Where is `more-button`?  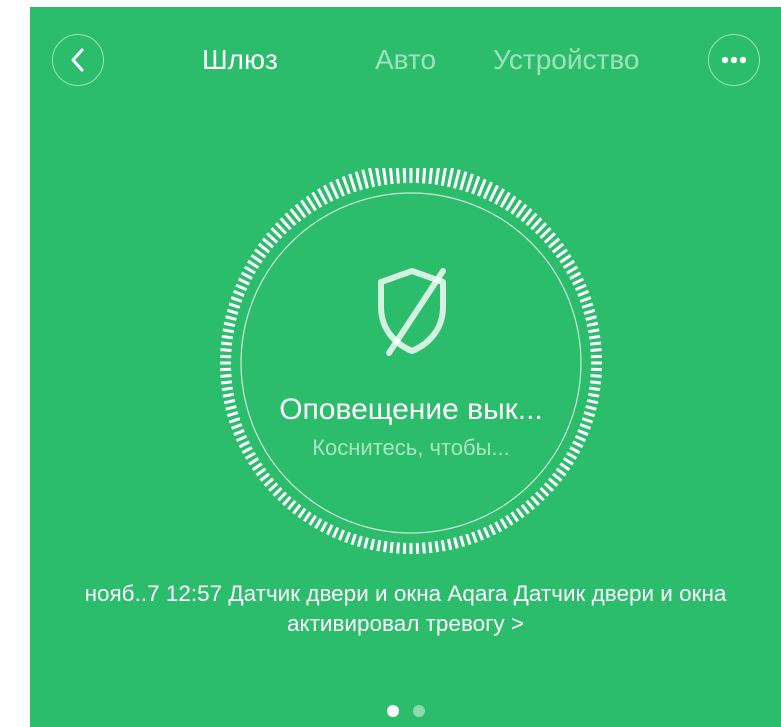 more-button is located at coordinates (734, 60).